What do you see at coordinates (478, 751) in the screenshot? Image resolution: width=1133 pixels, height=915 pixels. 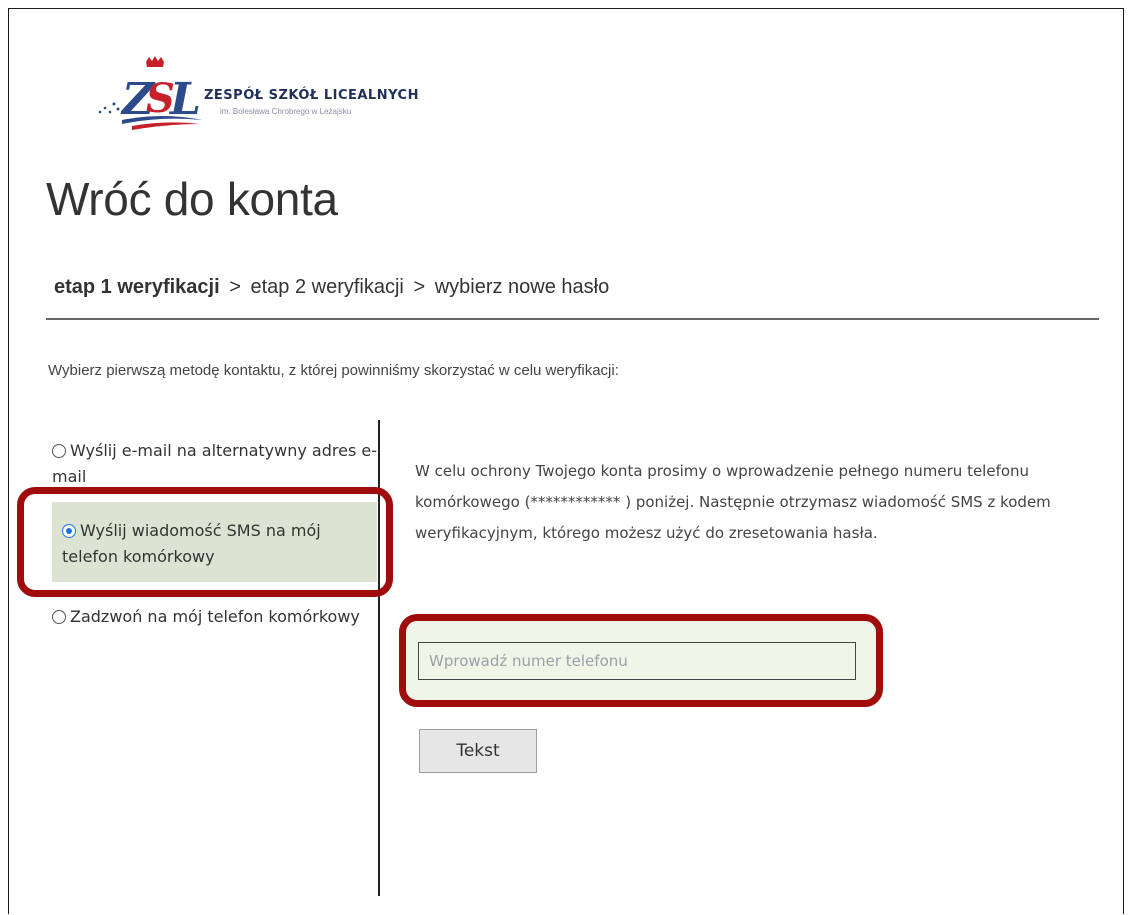 I see `submit-button: Tekst` at bounding box center [478, 751].